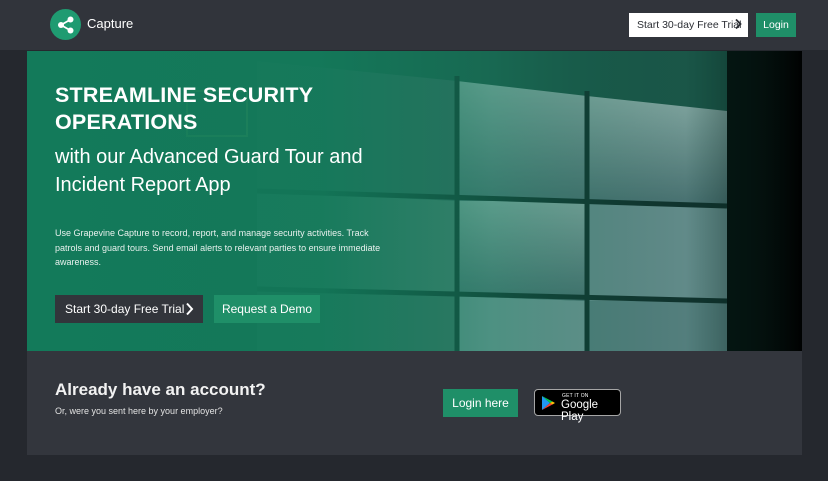  Describe the element at coordinates (126, 122) in the screenshot. I see `hero-title-line2: OPERATIONS` at that location.